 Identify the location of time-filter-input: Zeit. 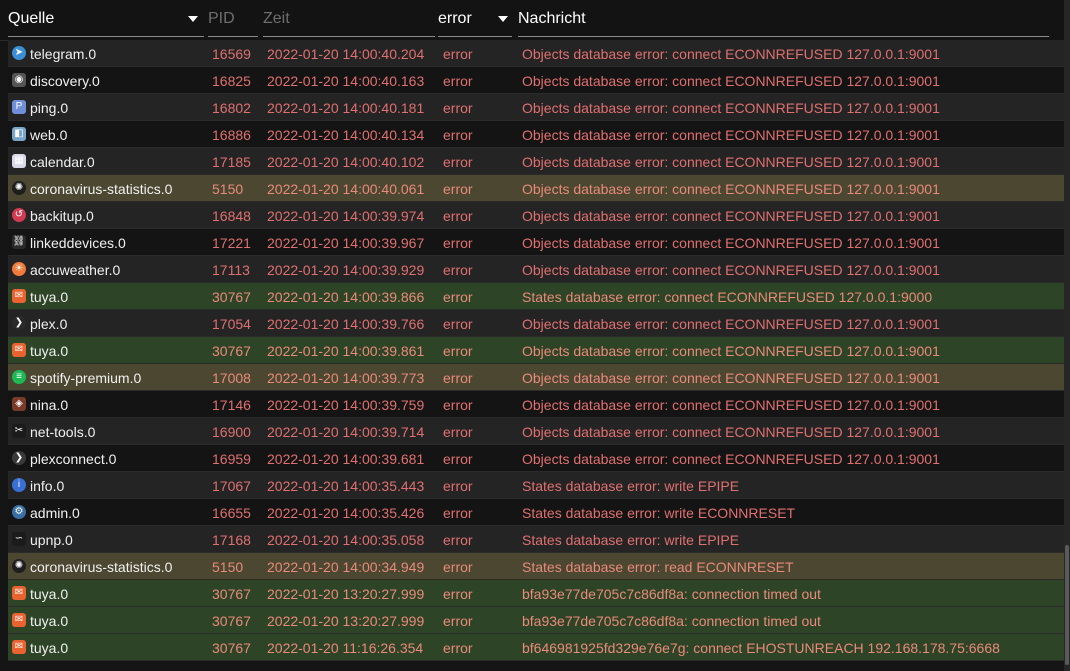
(349, 18).